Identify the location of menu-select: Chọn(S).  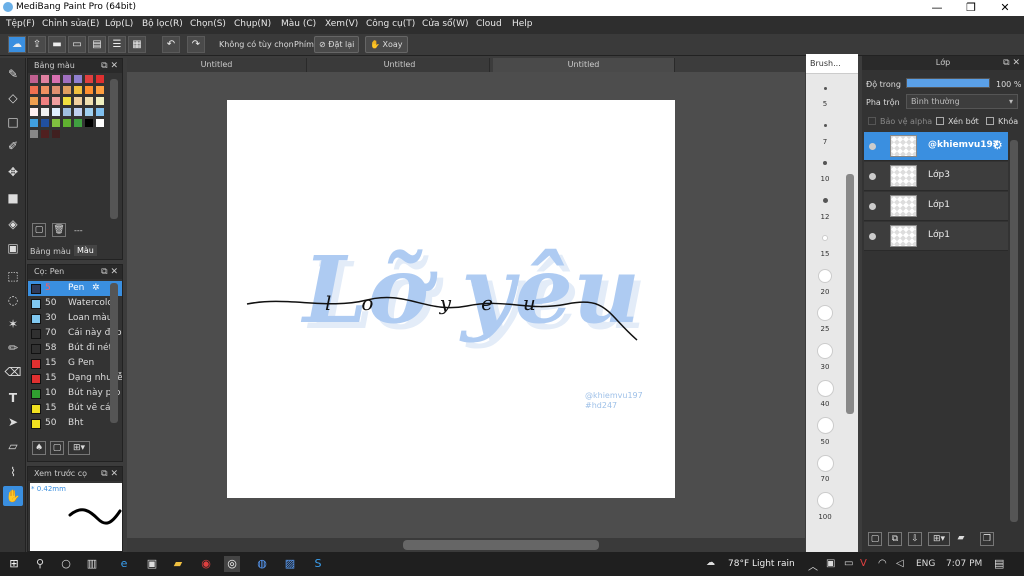
(208, 24).